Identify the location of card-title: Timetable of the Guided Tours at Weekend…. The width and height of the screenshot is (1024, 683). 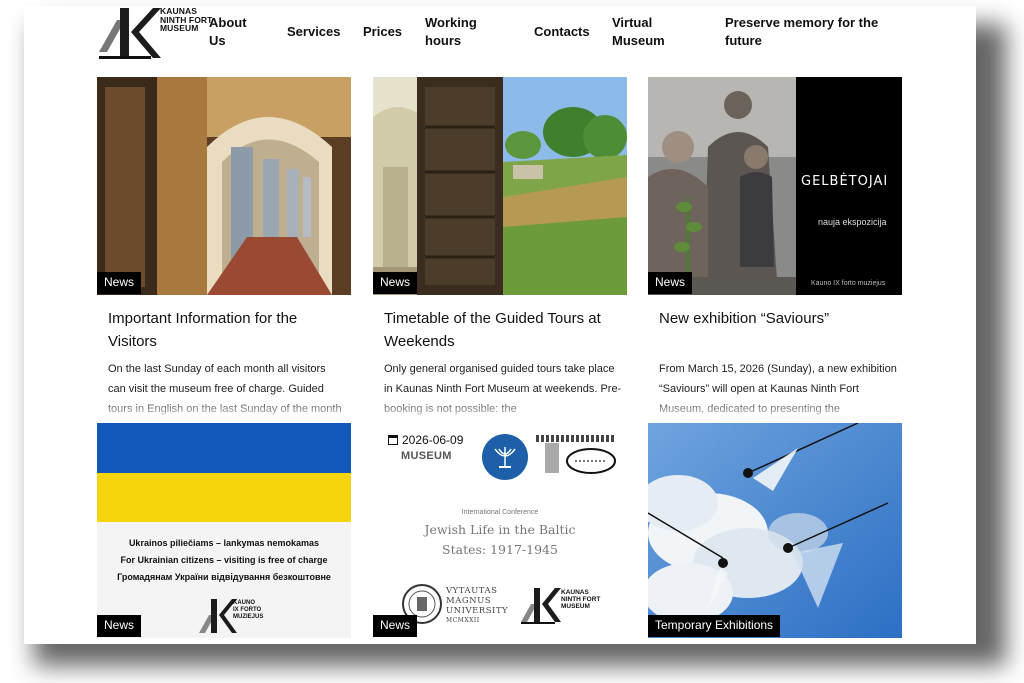
(502, 330).